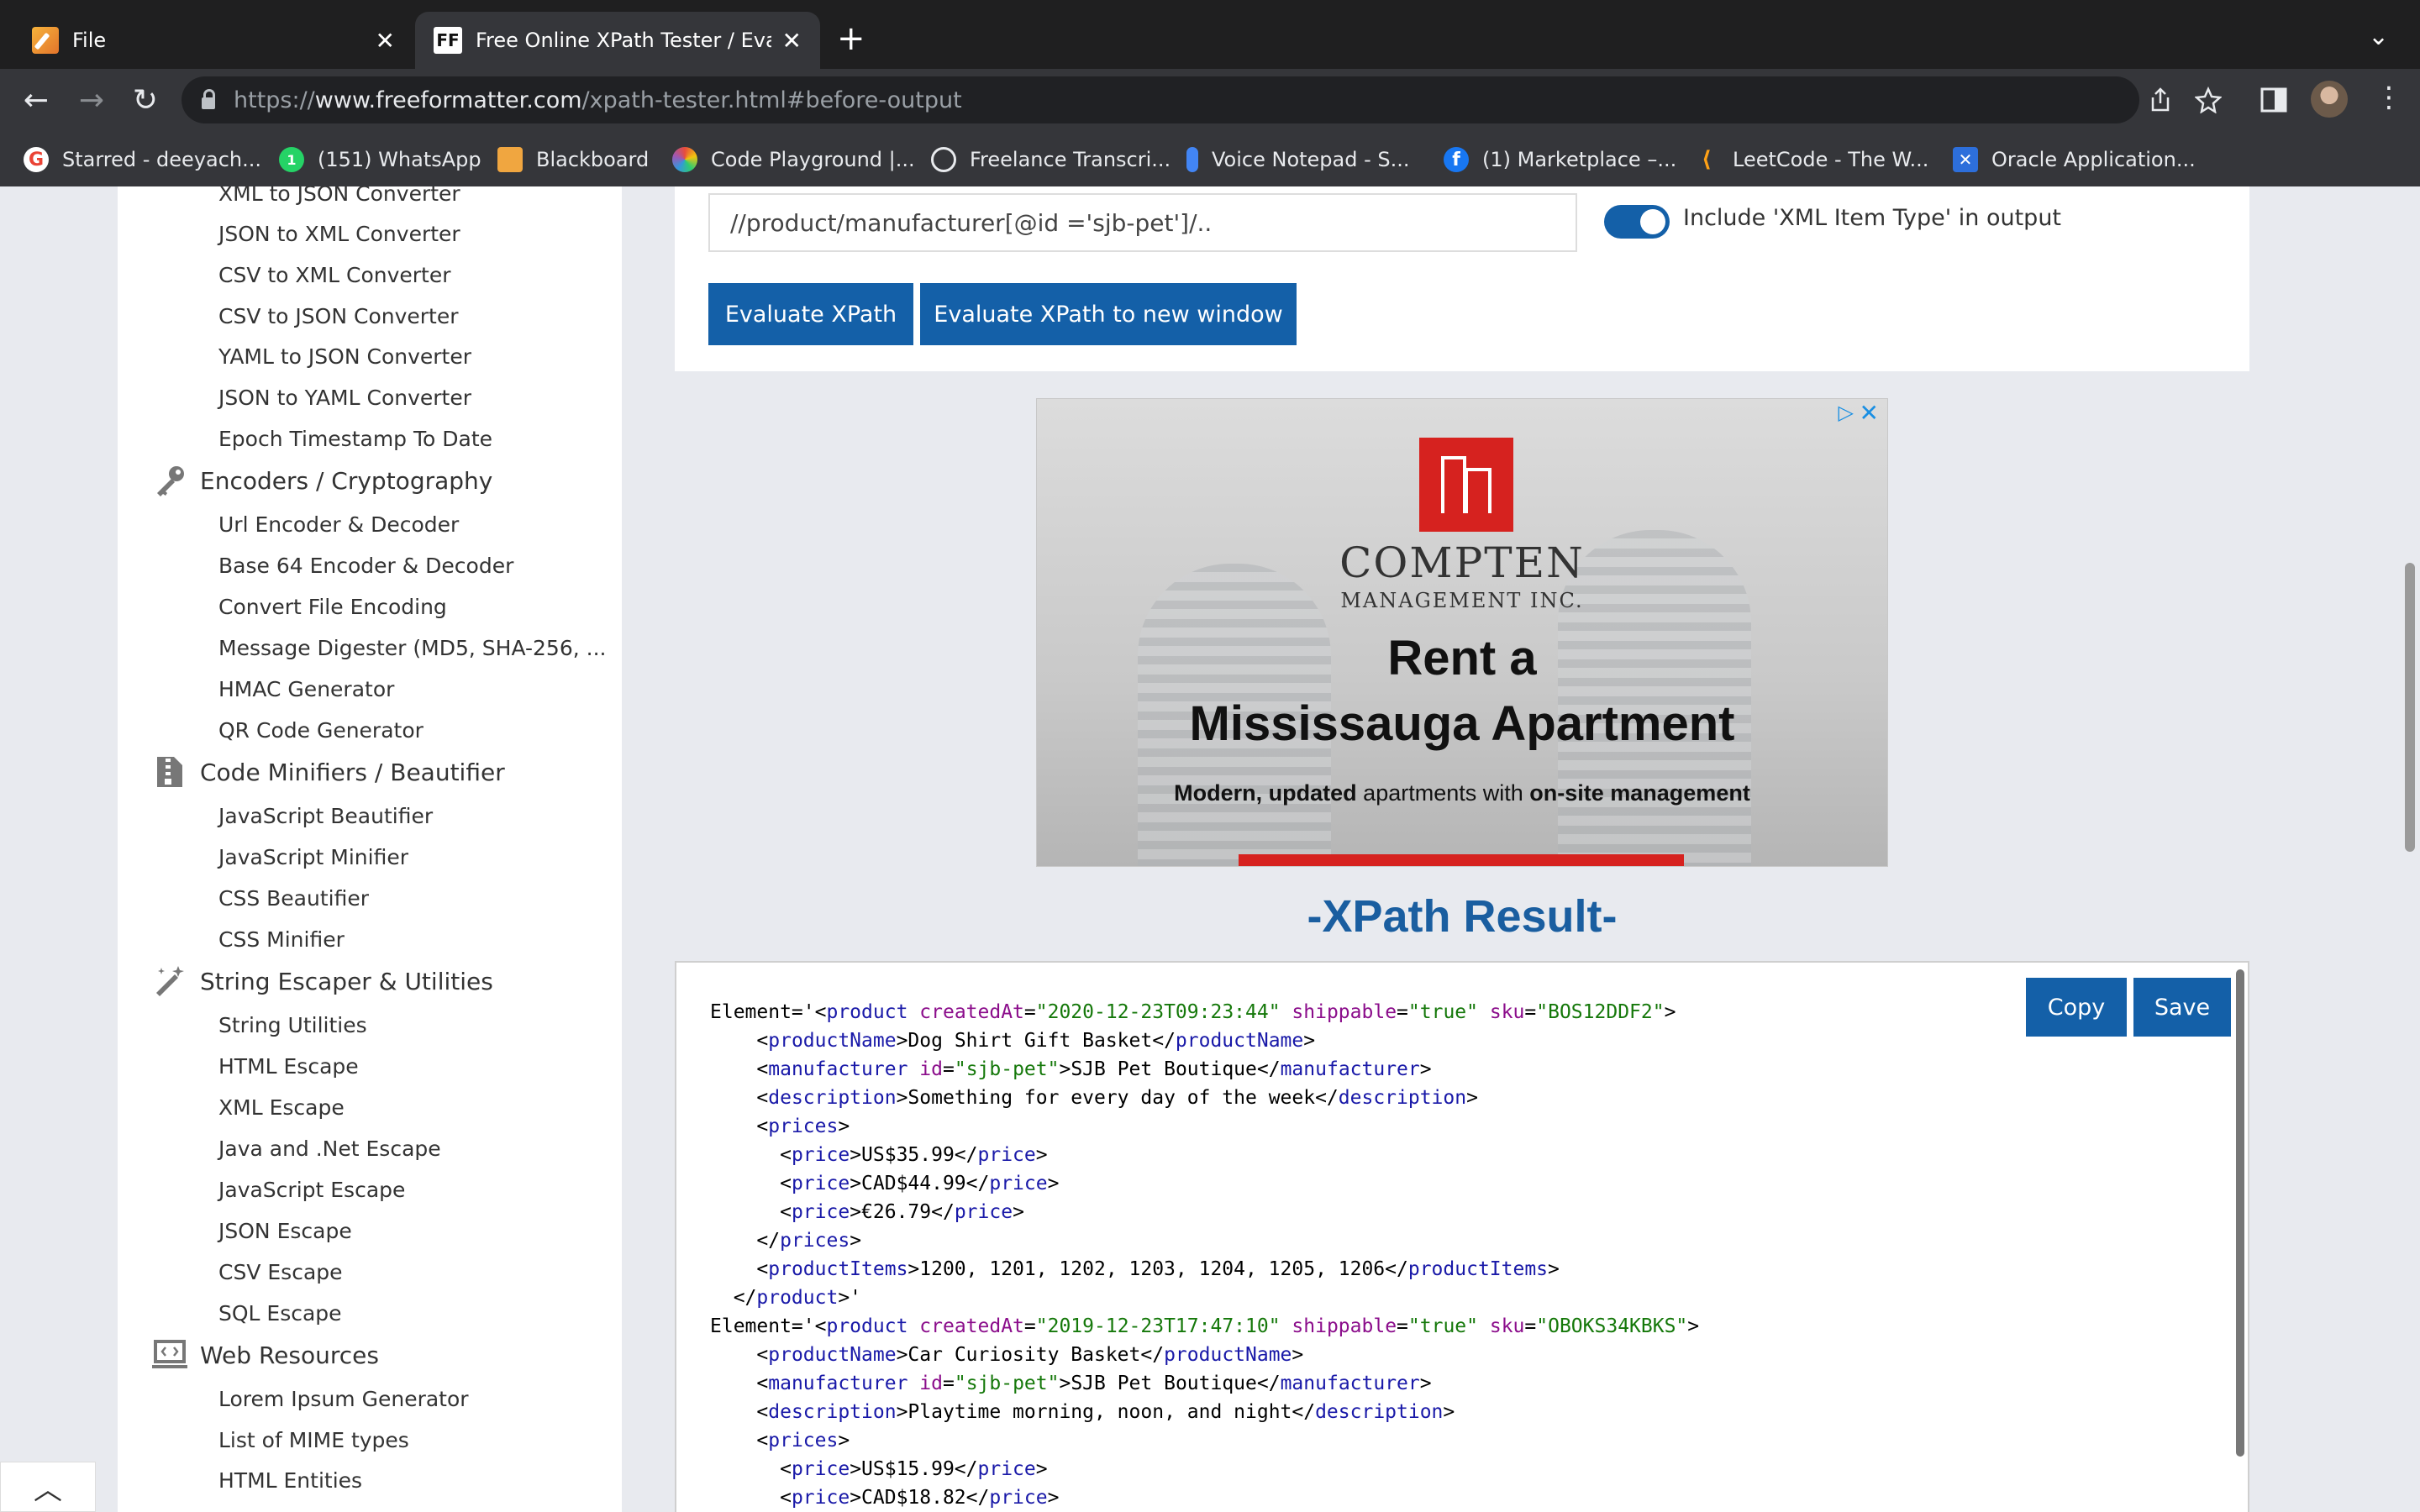 The width and height of the screenshot is (2420, 1512). Describe the element at coordinates (328, 771) in the screenshot. I see `sidebar-category-minifiers: Code Minifiers / Beautifier` at that location.